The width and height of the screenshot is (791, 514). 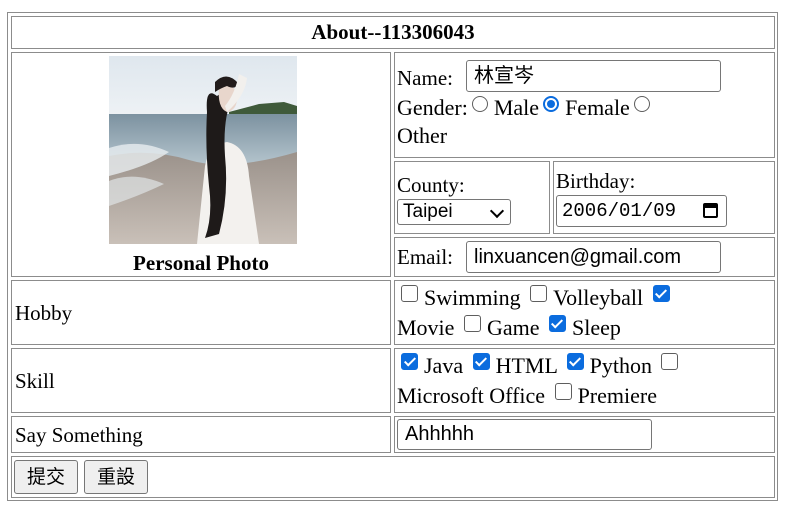 What do you see at coordinates (425, 257) in the screenshot?
I see `email-label: Email:` at bounding box center [425, 257].